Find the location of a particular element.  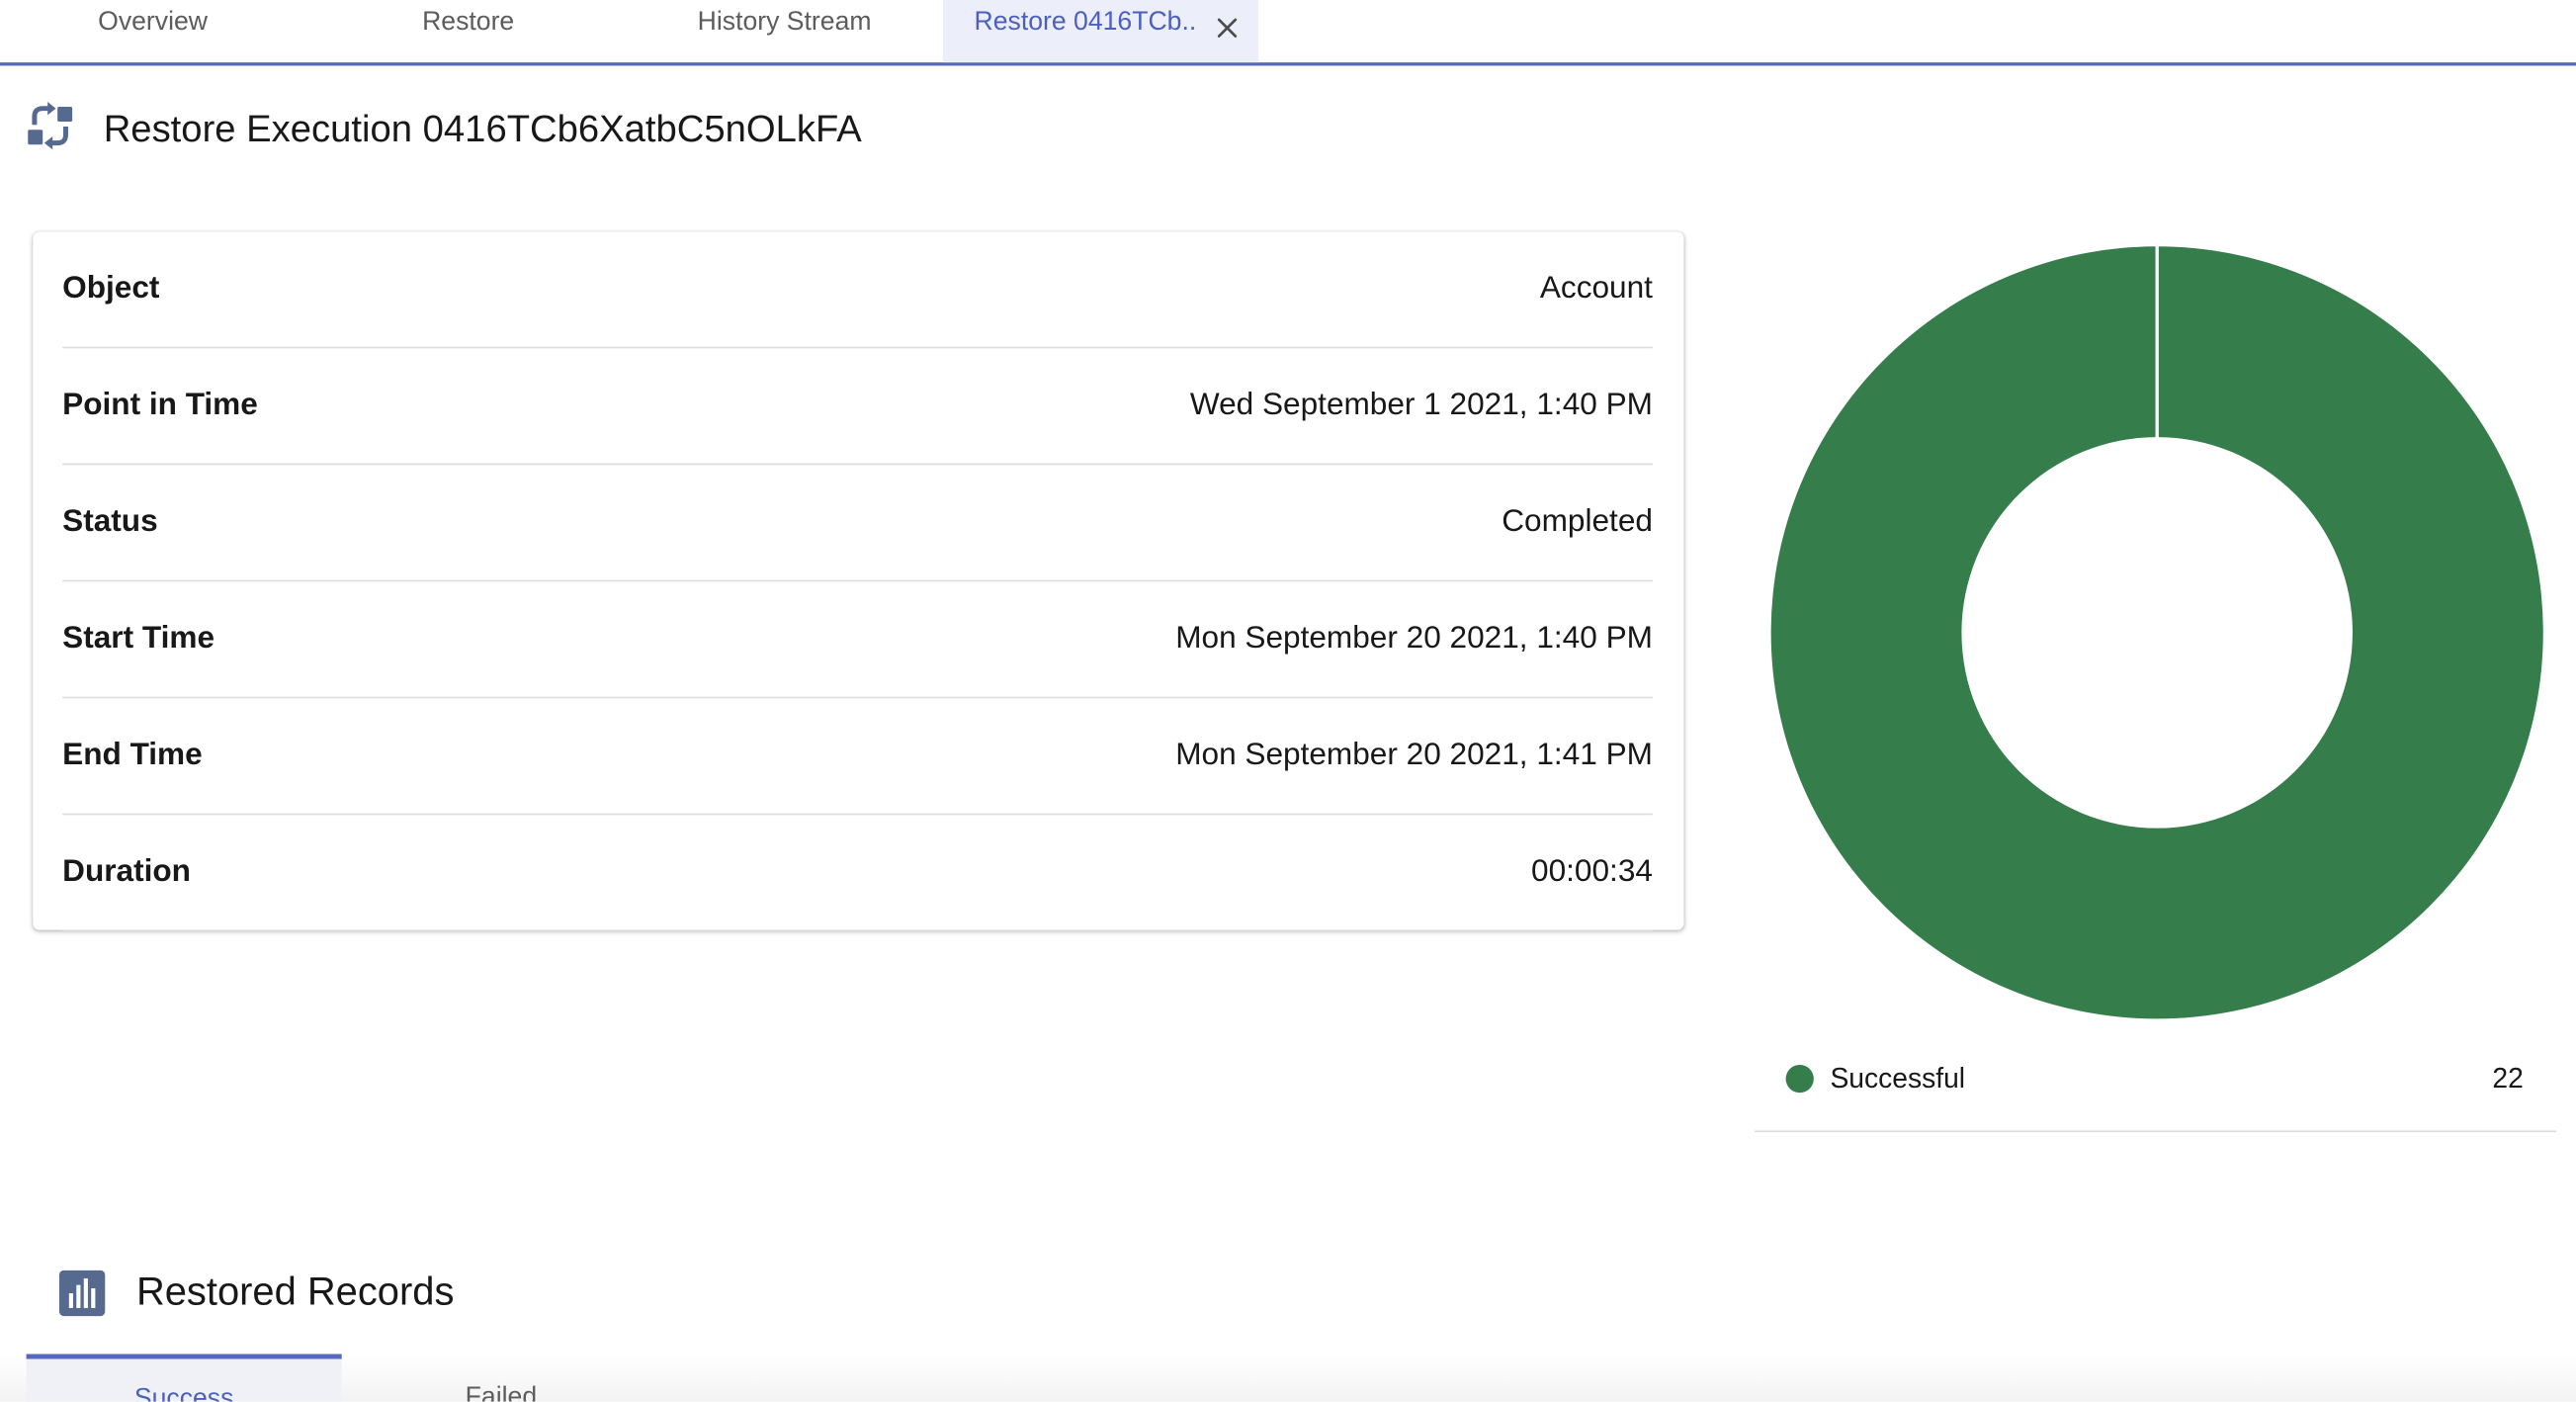

page-title: Restore Execution 0416TCb6XatbC5nOLkFA is located at coordinates (482, 128).